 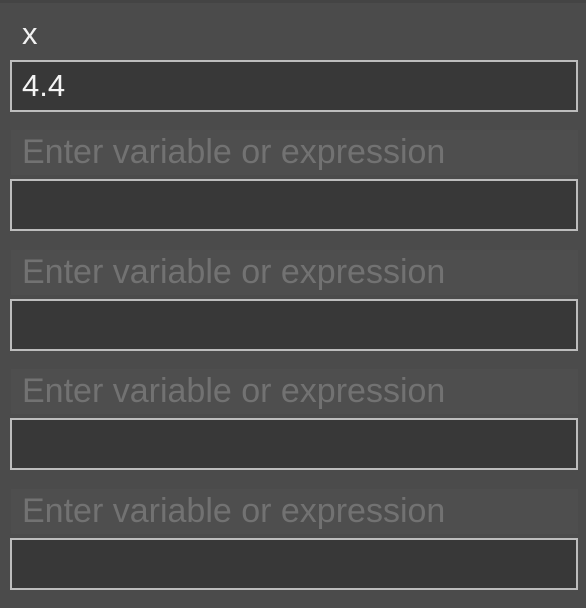 I want to click on watch-value-field: 4.4, so click(x=294, y=86).